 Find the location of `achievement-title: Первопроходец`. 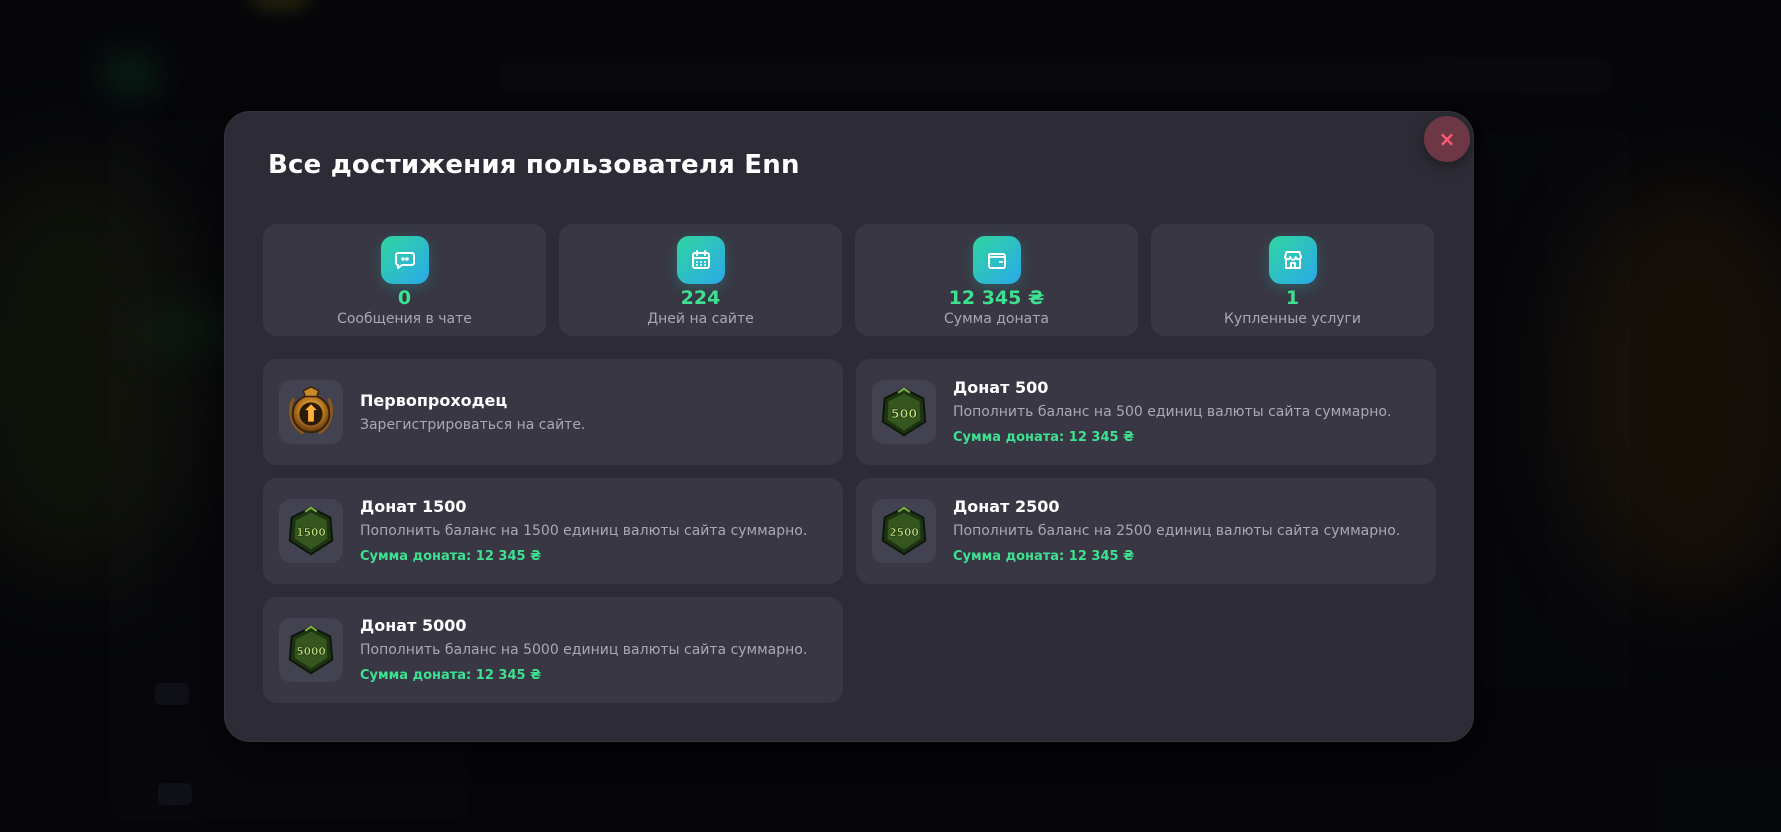

achievement-title: Первопроходец is located at coordinates (434, 400).